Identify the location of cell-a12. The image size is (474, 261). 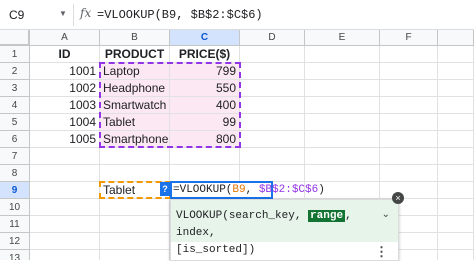
(65, 241).